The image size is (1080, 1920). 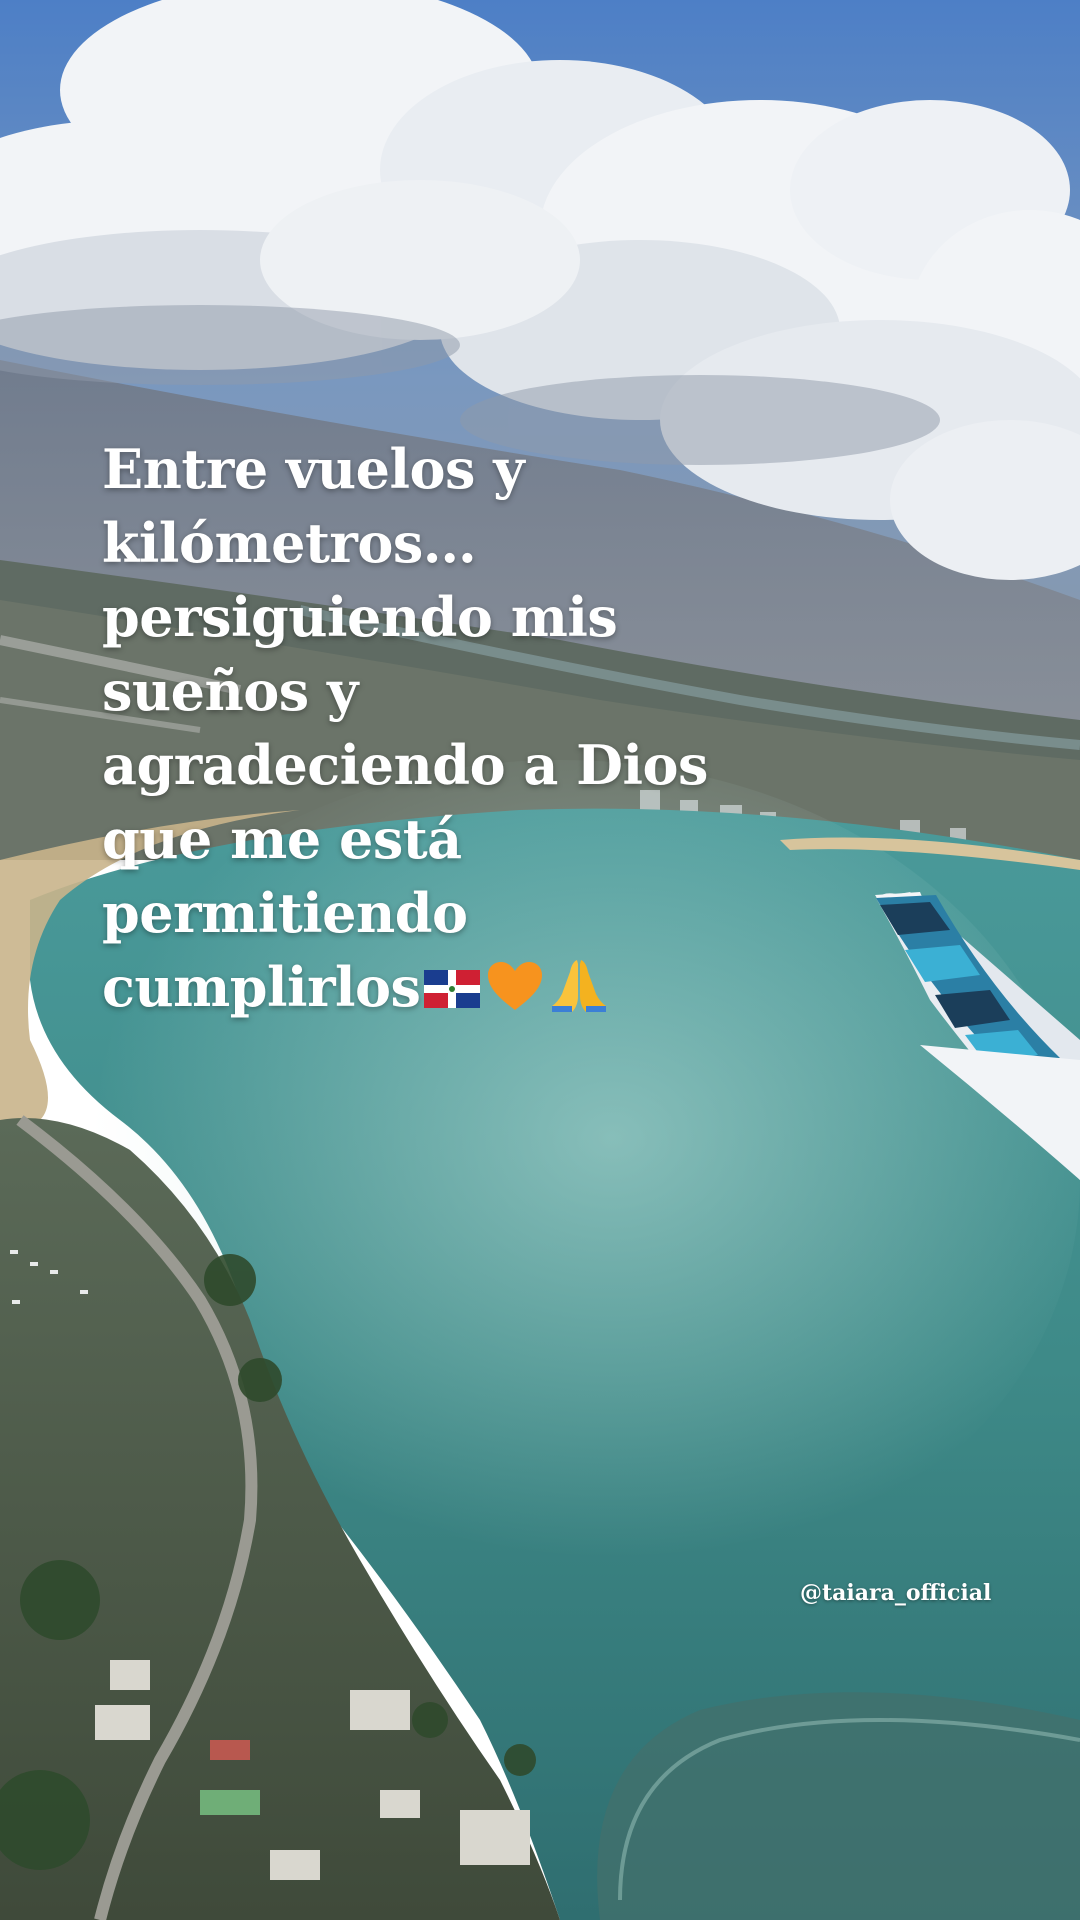 I want to click on dominican-republic-flag-icon, so click(x=452, y=989).